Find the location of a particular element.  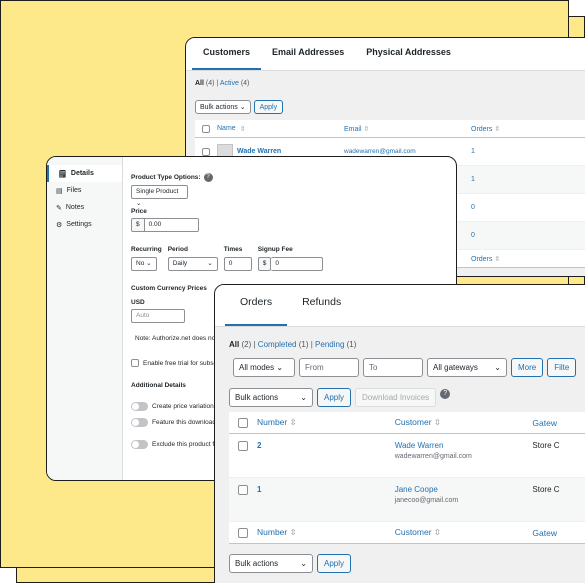

price-variations-toggle is located at coordinates (139, 406).